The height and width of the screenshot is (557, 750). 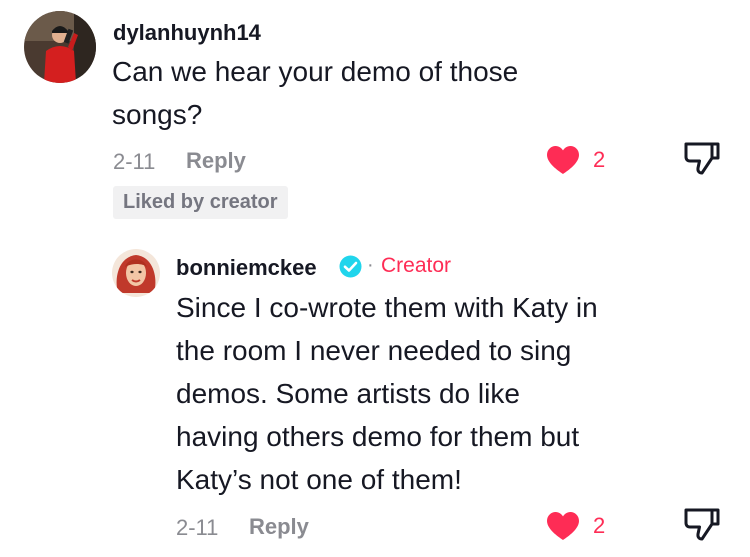 What do you see at coordinates (416, 265) in the screenshot?
I see `creator-label: Creator` at bounding box center [416, 265].